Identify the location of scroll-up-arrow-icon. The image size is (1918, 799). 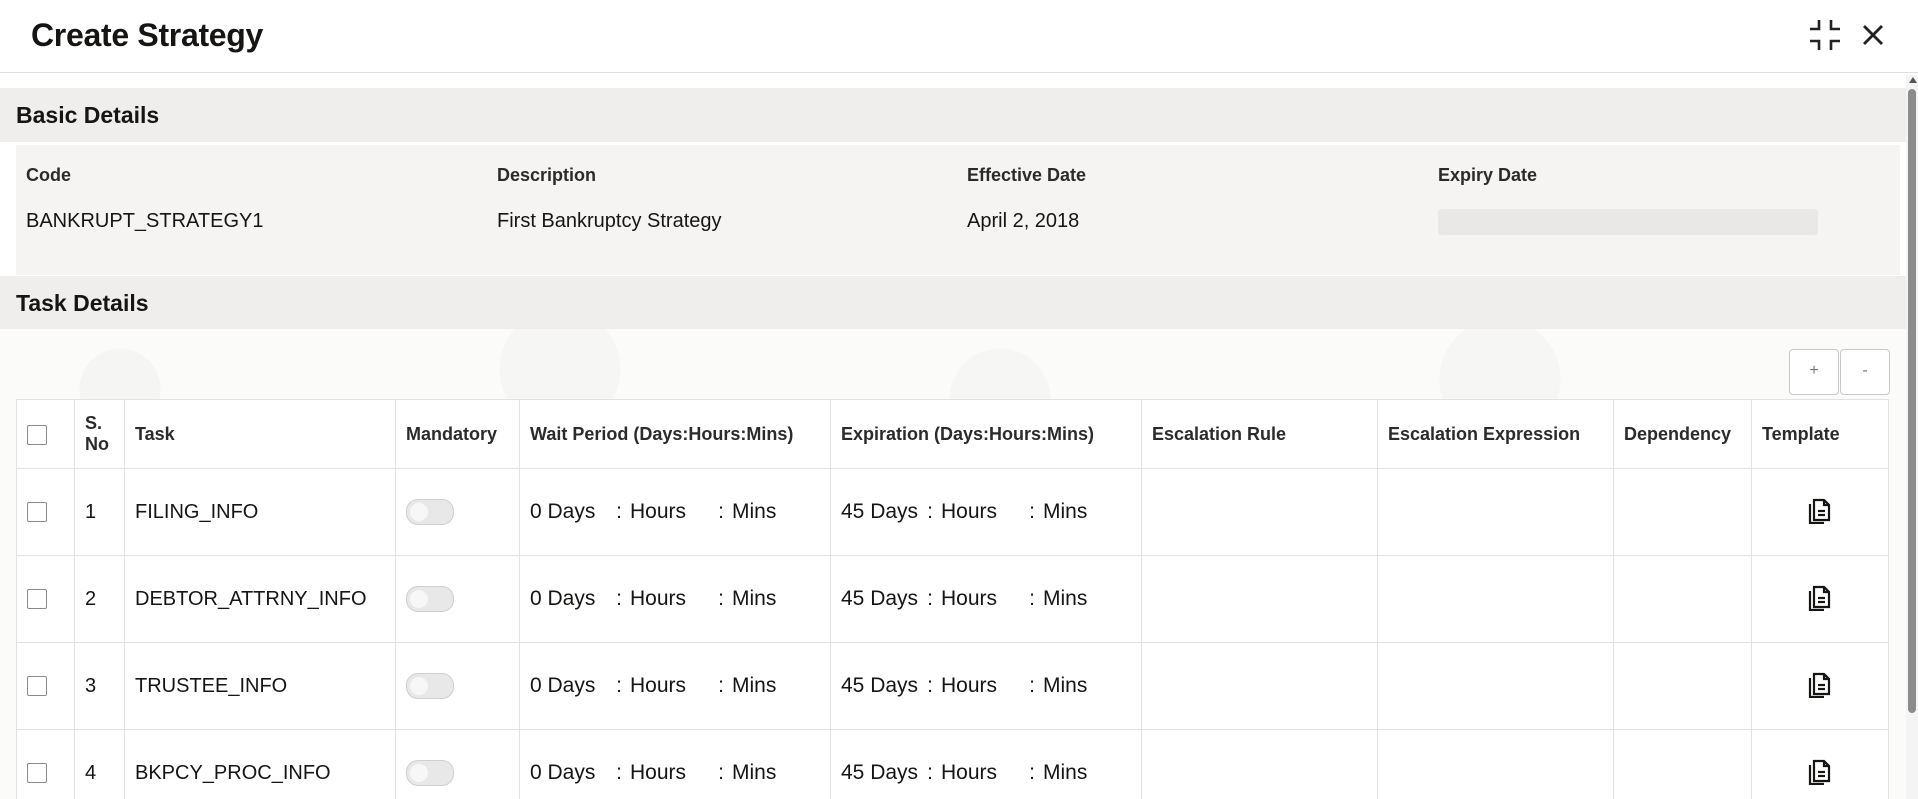
(1913, 80).